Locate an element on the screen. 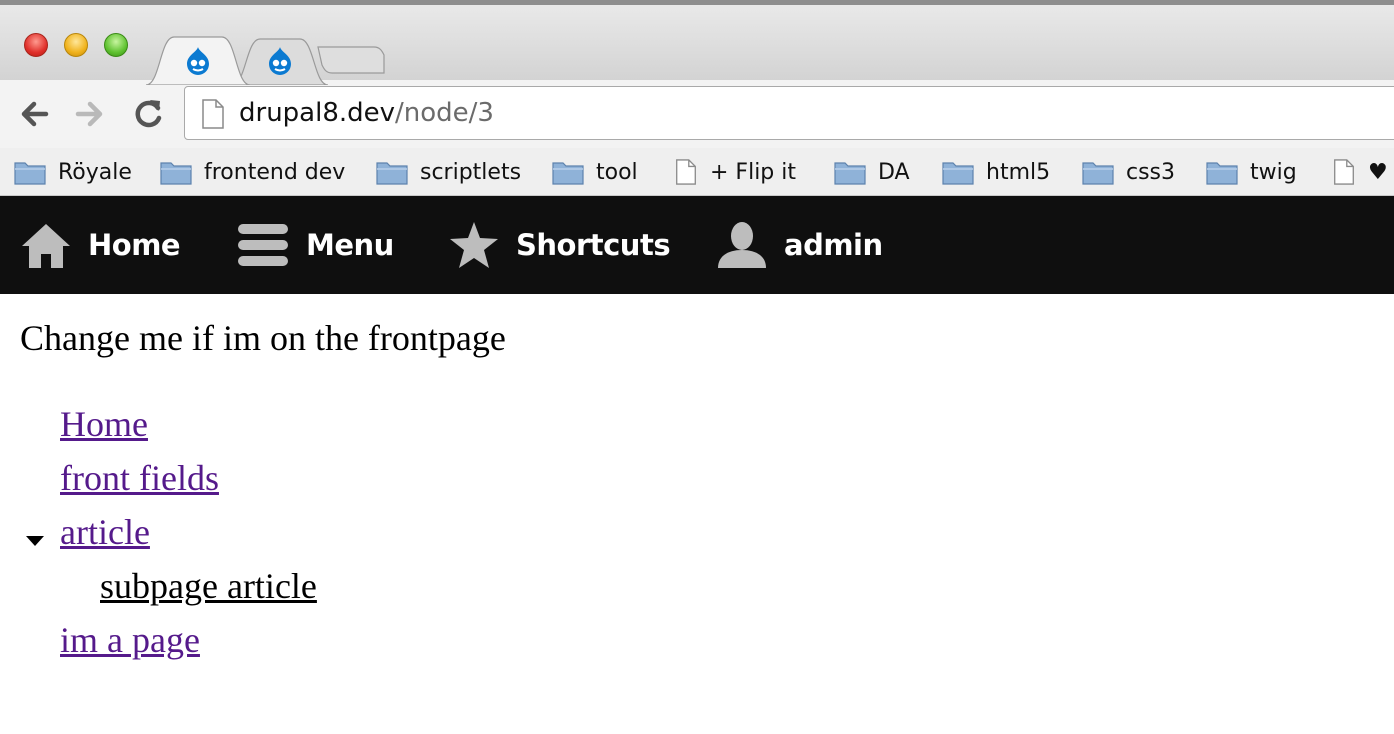 Image resolution: width=1394 pixels, height=734 pixels. browser-titlebar is located at coordinates (697, 42).